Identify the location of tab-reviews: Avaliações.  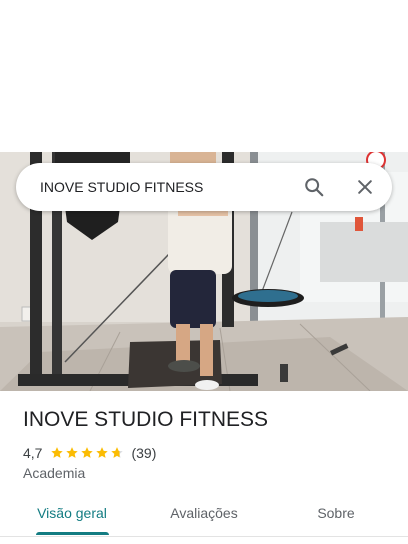
(204, 515).